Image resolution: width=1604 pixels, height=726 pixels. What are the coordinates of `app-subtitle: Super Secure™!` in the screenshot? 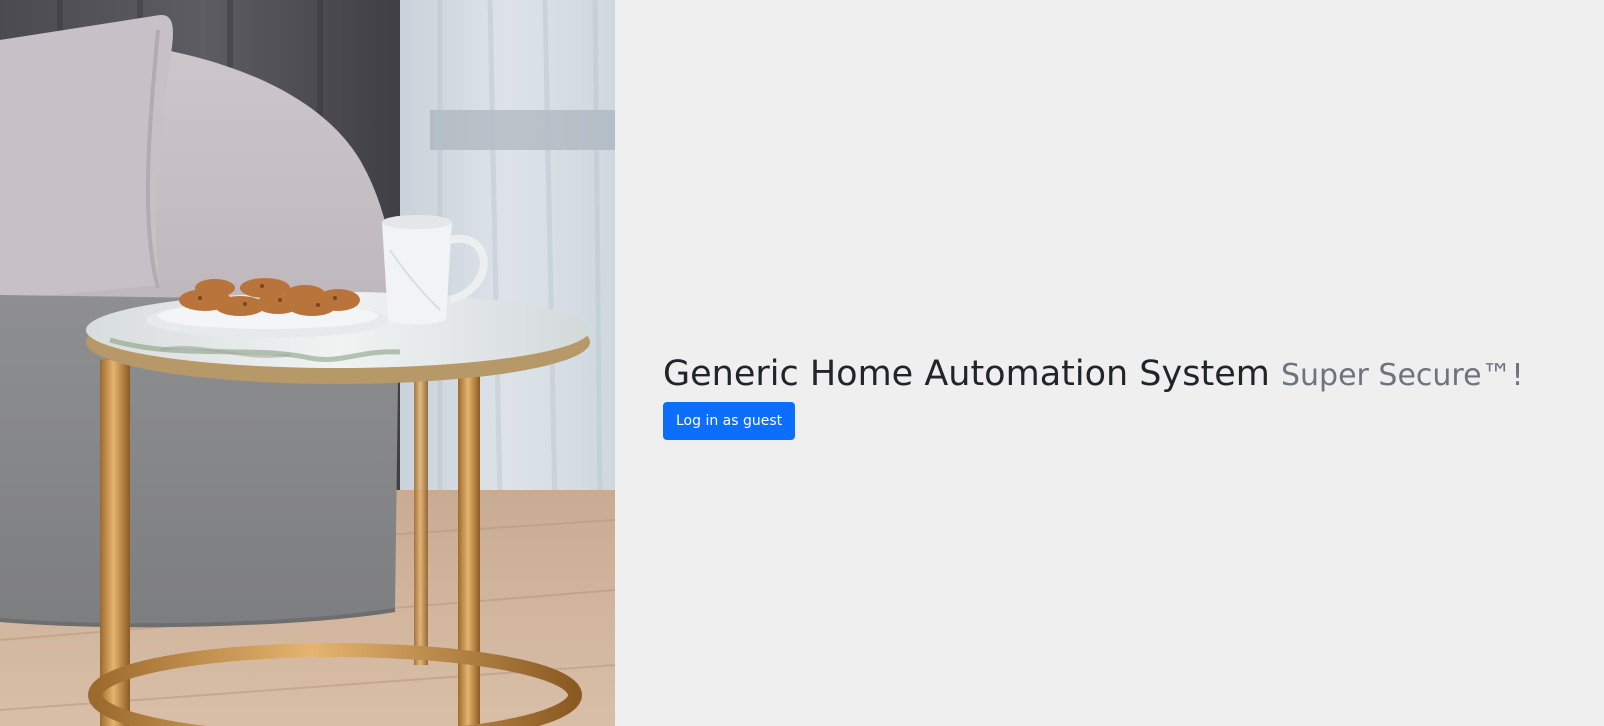 It's located at (1402, 375).